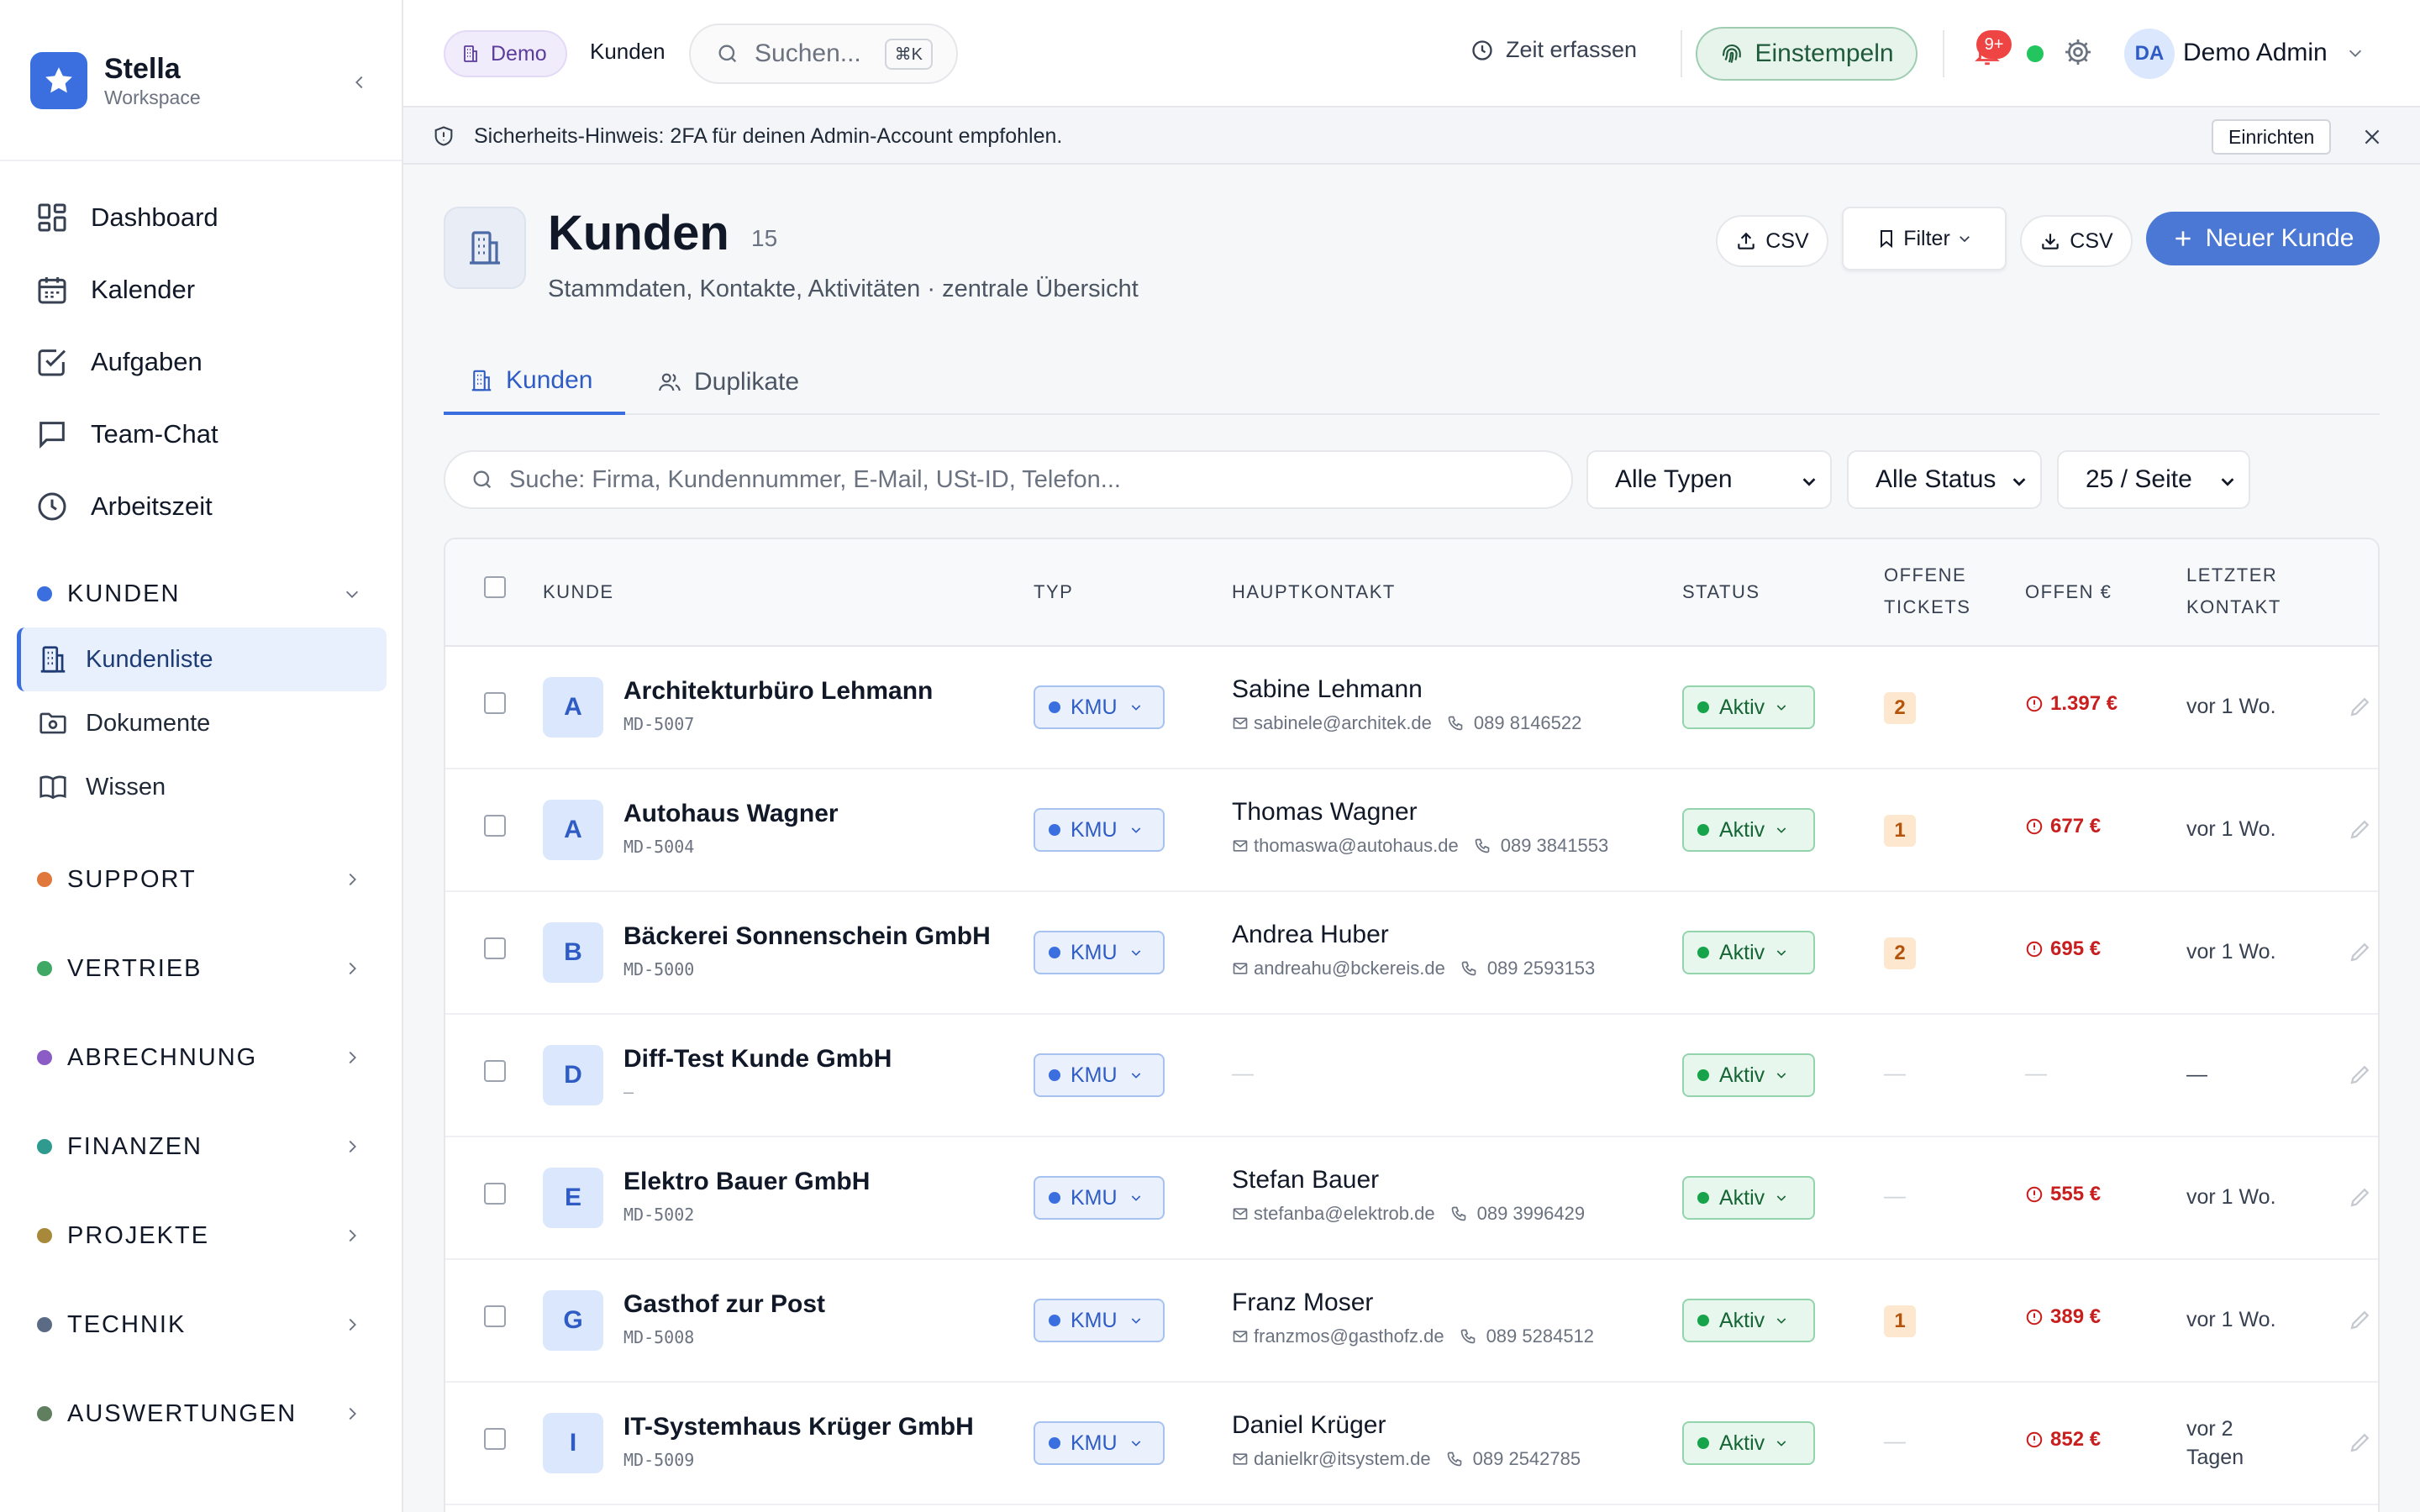 The height and width of the screenshot is (1512, 2420). I want to click on contact-phone: 089 5284512, so click(1540, 1336).